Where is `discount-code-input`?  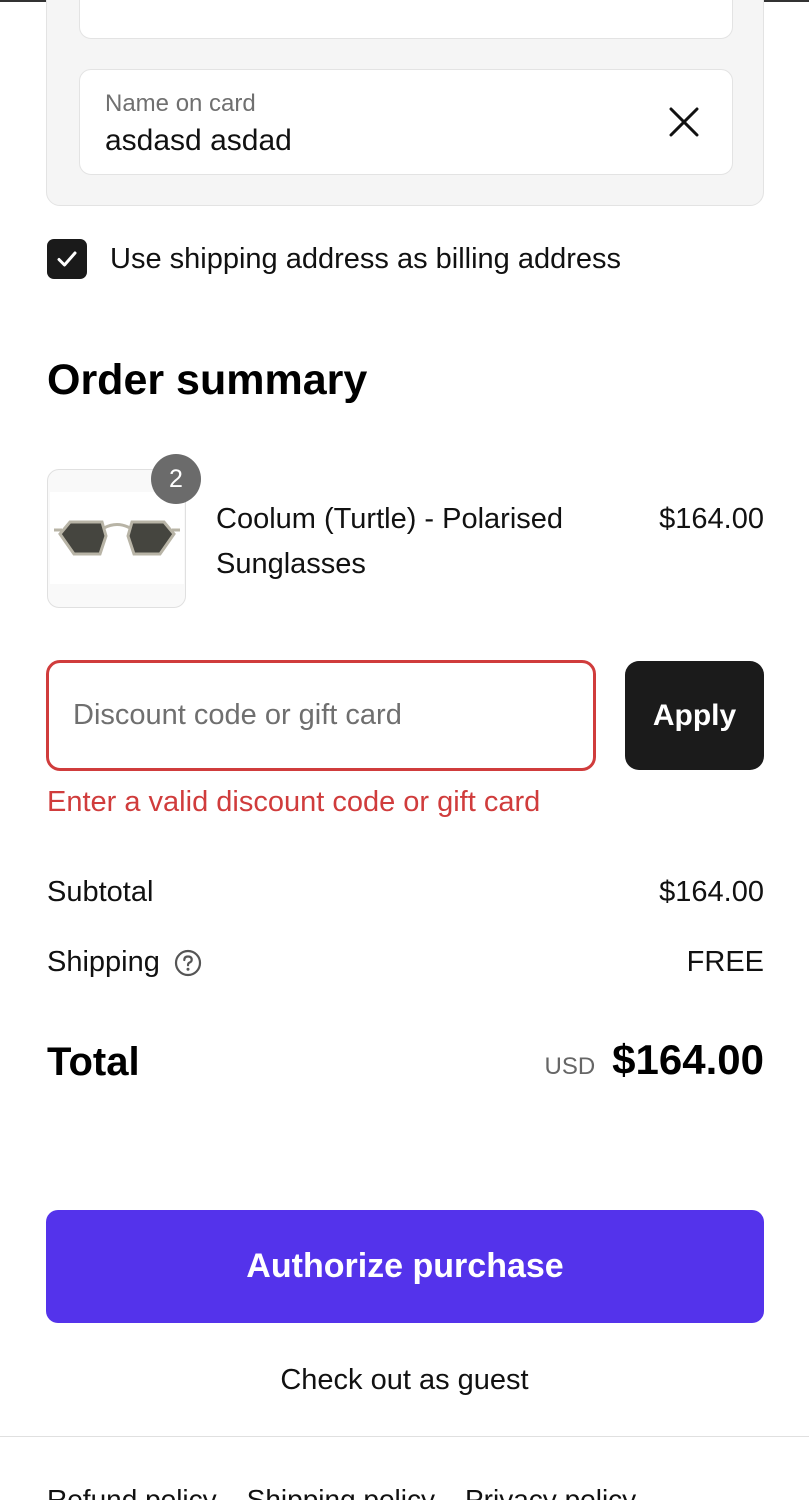
discount-code-input is located at coordinates (321, 715).